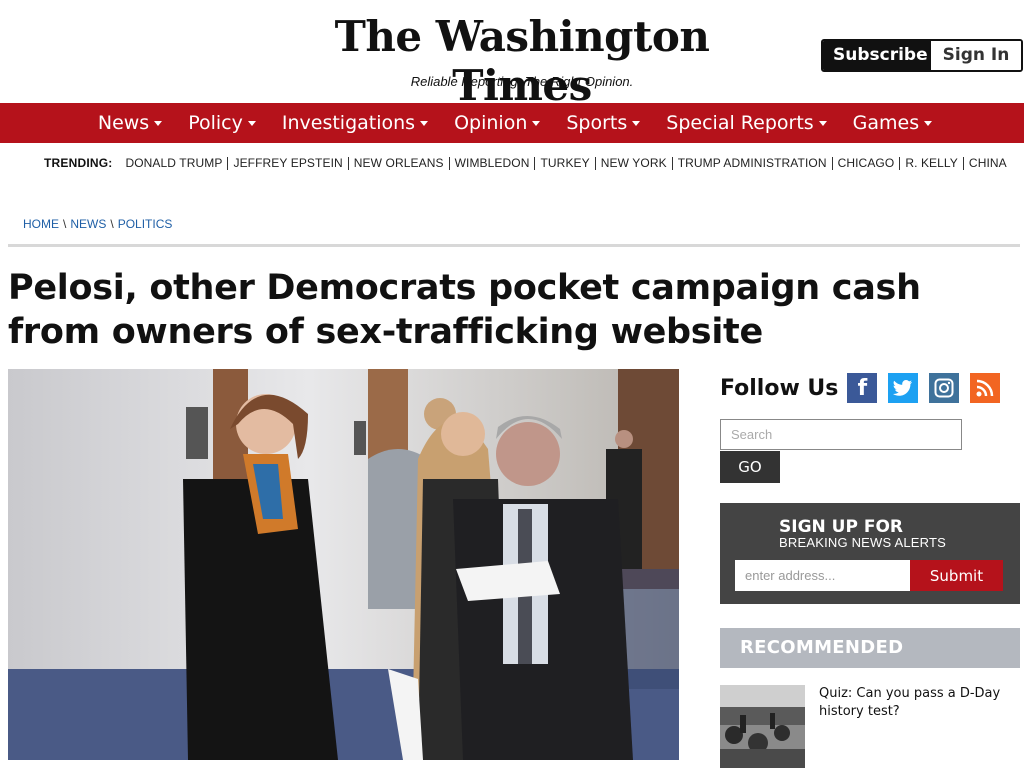 The width and height of the screenshot is (1024, 768). Describe the element at coordinates (910, 702) in the screenshot. I see `recommended-title: Quiz: Can you pass a D-Day history test?` at that location.